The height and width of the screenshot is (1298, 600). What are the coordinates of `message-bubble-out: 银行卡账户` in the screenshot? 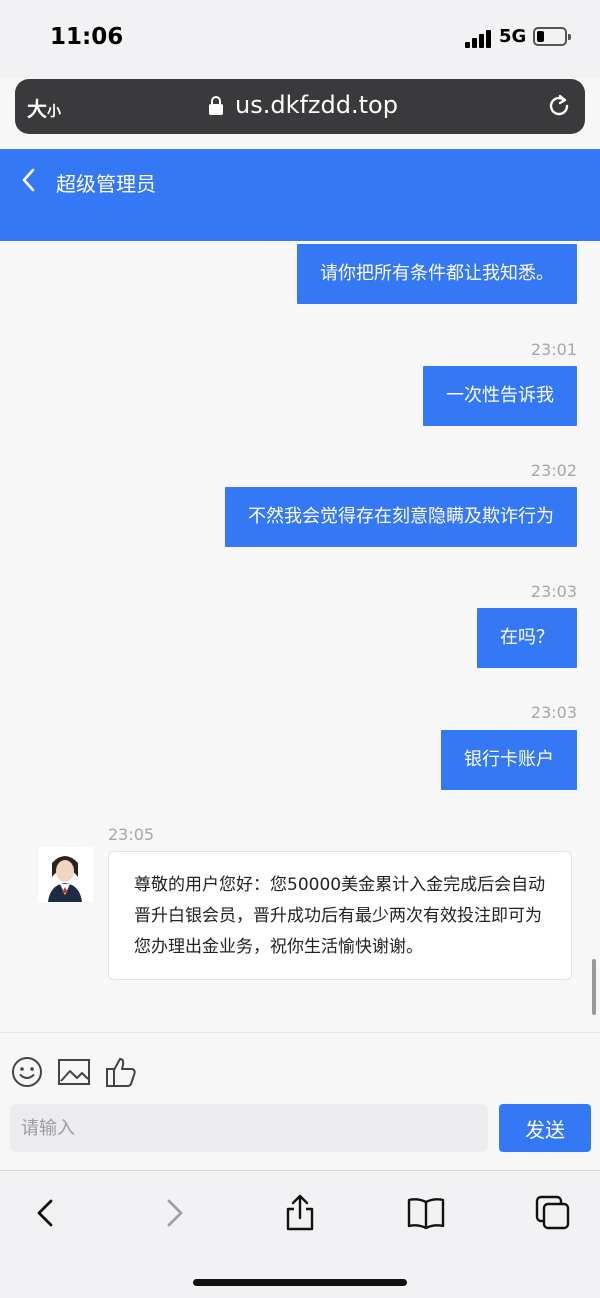 It's located at (509, 760).